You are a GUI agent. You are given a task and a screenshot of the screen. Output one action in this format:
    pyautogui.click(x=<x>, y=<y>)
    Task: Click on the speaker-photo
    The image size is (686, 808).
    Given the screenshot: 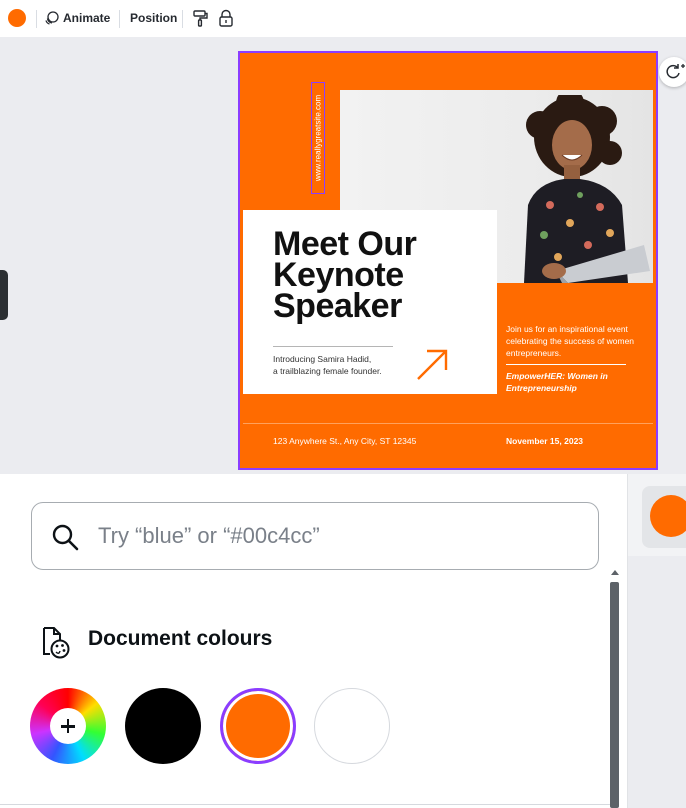 What is the action you would take?
    pyautogui.click(x=587, y=189)
    